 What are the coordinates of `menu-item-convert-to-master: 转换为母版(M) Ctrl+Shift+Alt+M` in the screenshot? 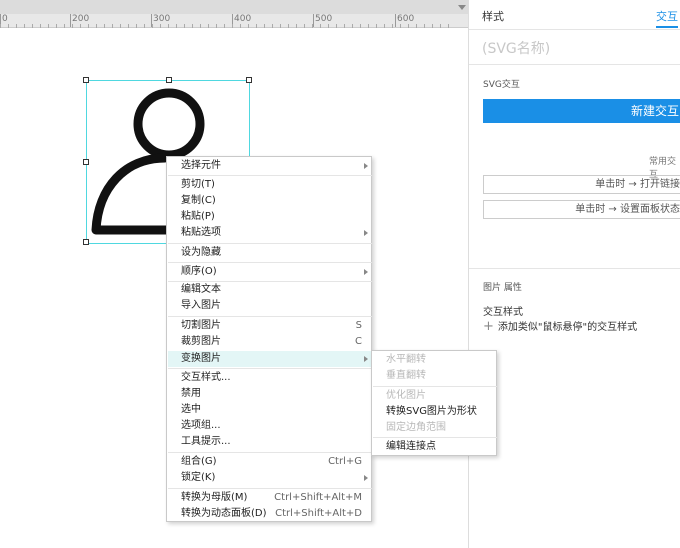 It's located at (270, 498).